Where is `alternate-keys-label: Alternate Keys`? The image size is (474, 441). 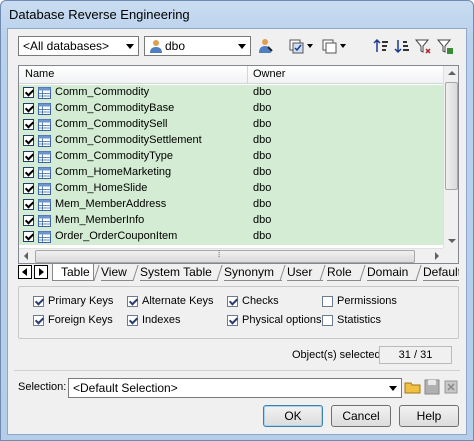
alternate-keys-label: Alternate Keys is located at coordinates (178, 301).